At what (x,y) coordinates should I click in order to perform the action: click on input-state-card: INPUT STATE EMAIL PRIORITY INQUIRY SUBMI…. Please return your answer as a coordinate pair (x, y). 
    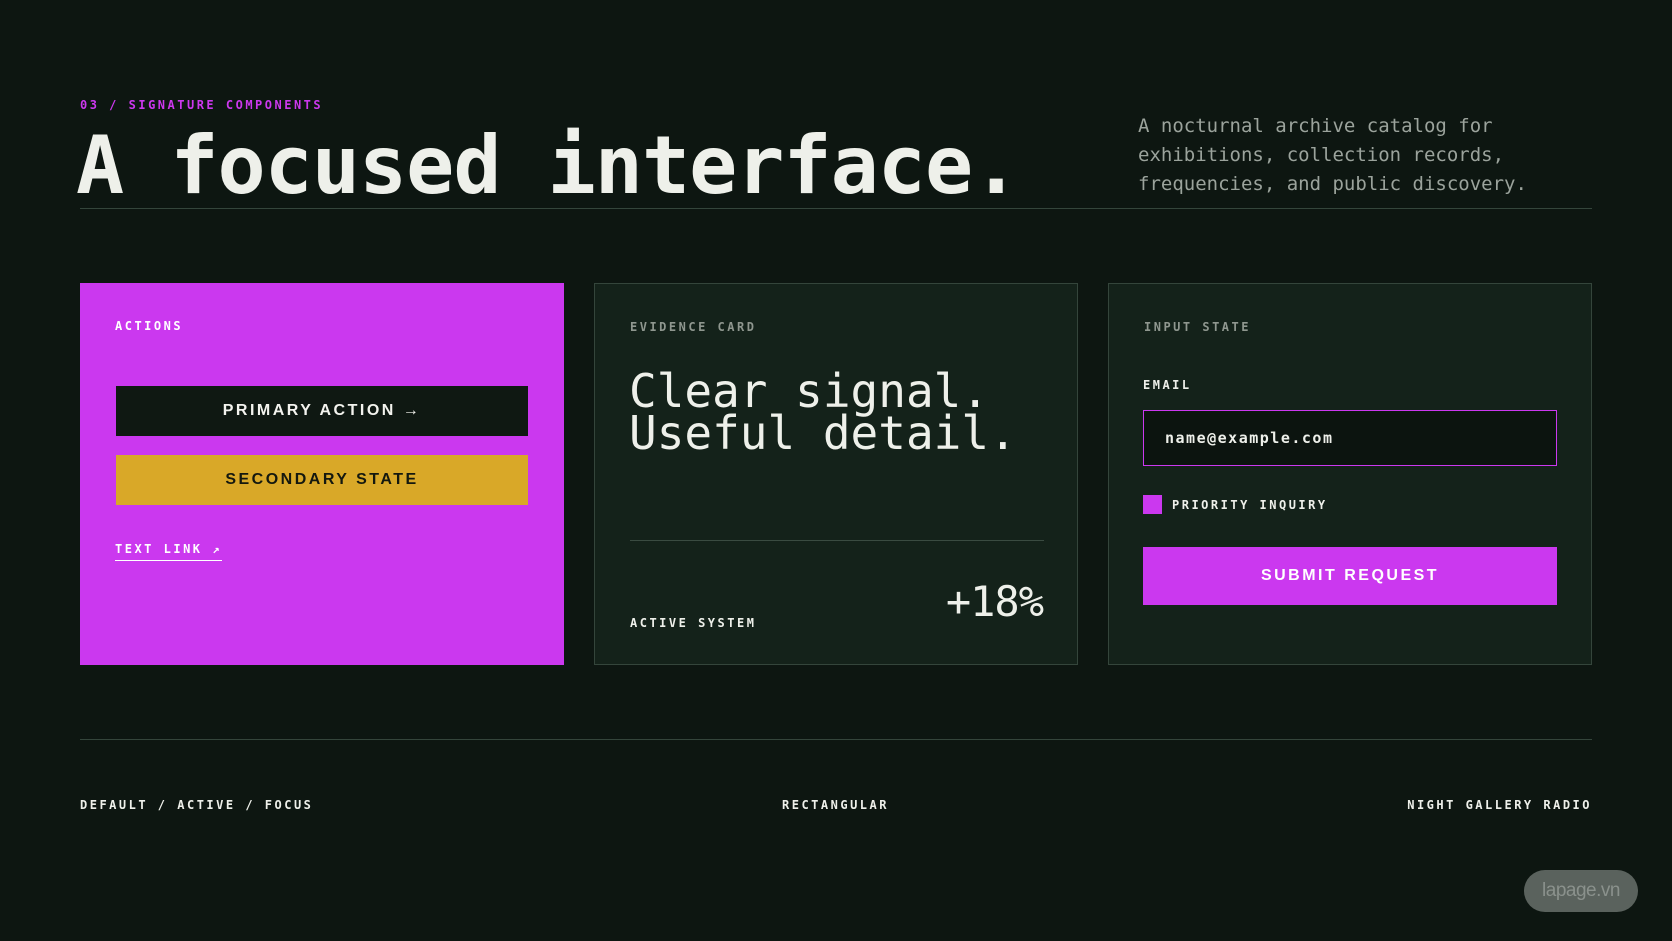
    Looking at the image, I should click on (1350, 474).